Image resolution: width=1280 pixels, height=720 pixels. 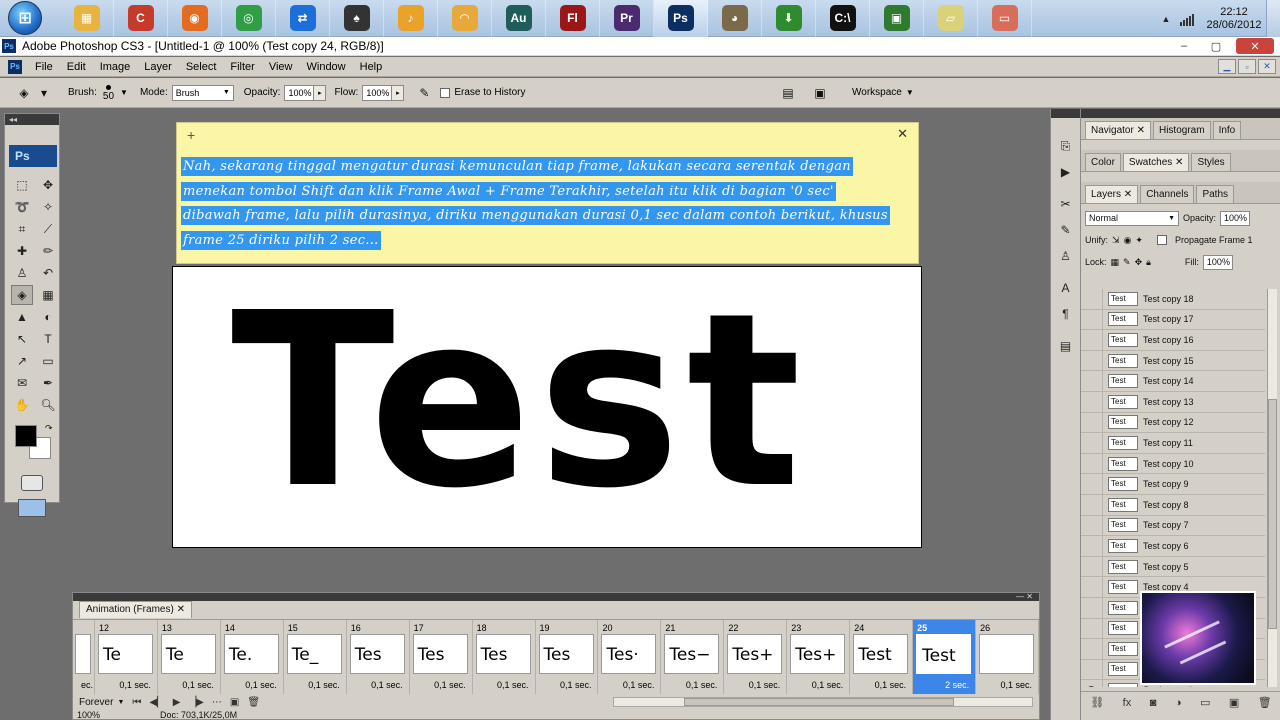 What do you see at coordinates (303, 18) in the screenshot?
I see `taskbar-app-button: ⇄` at bounding box center [303, 18].